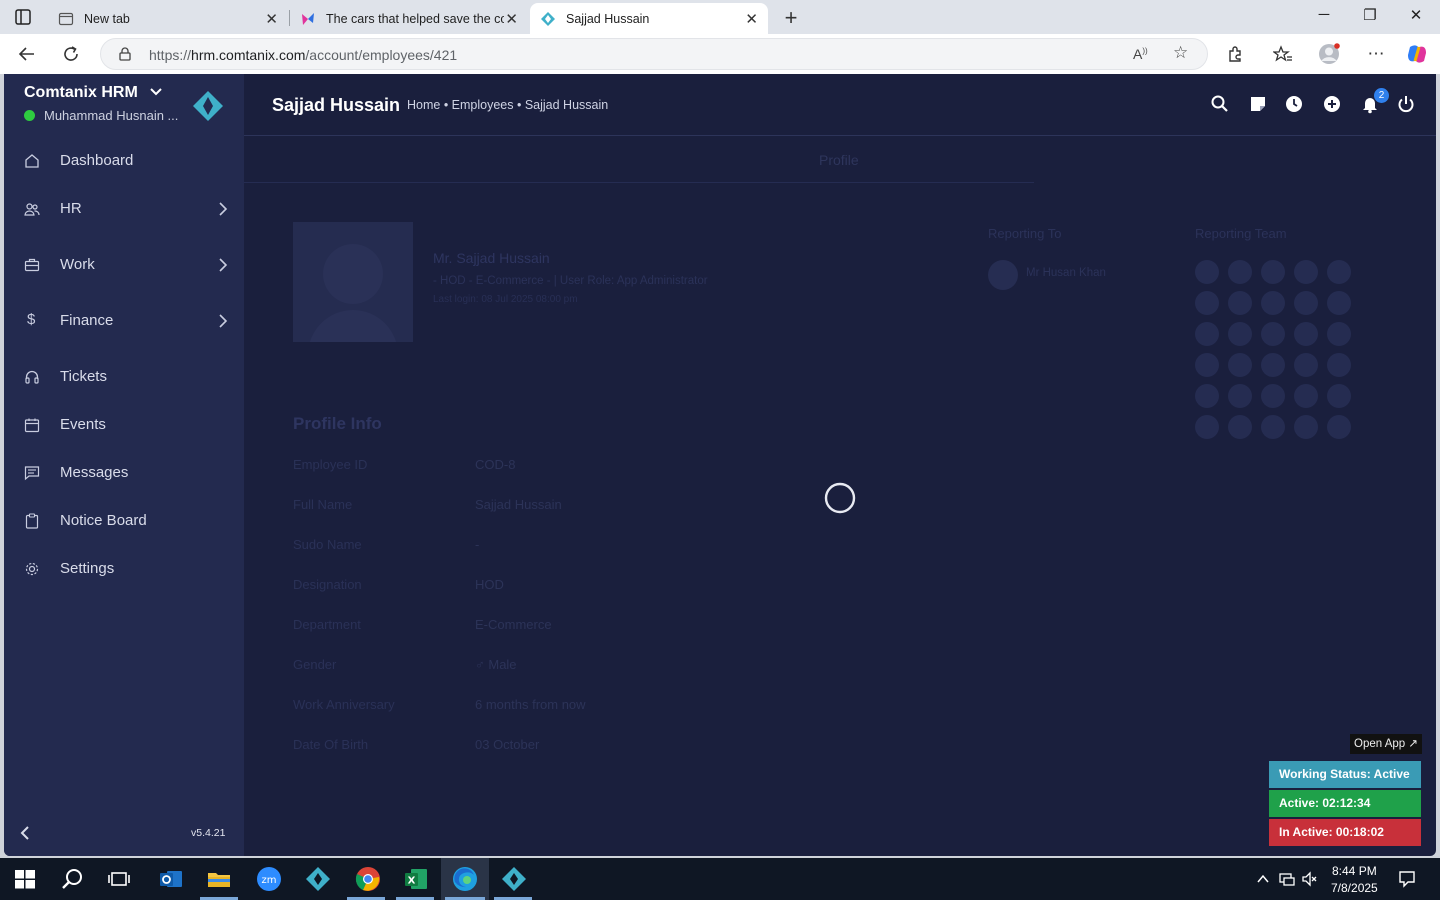 This screenshot has height=900, width=1440. What do you see at coordinates (93, 93) in the screenshot?
I see `brand-switcher: Comtanix HRM` at bounding box center [93, 93].